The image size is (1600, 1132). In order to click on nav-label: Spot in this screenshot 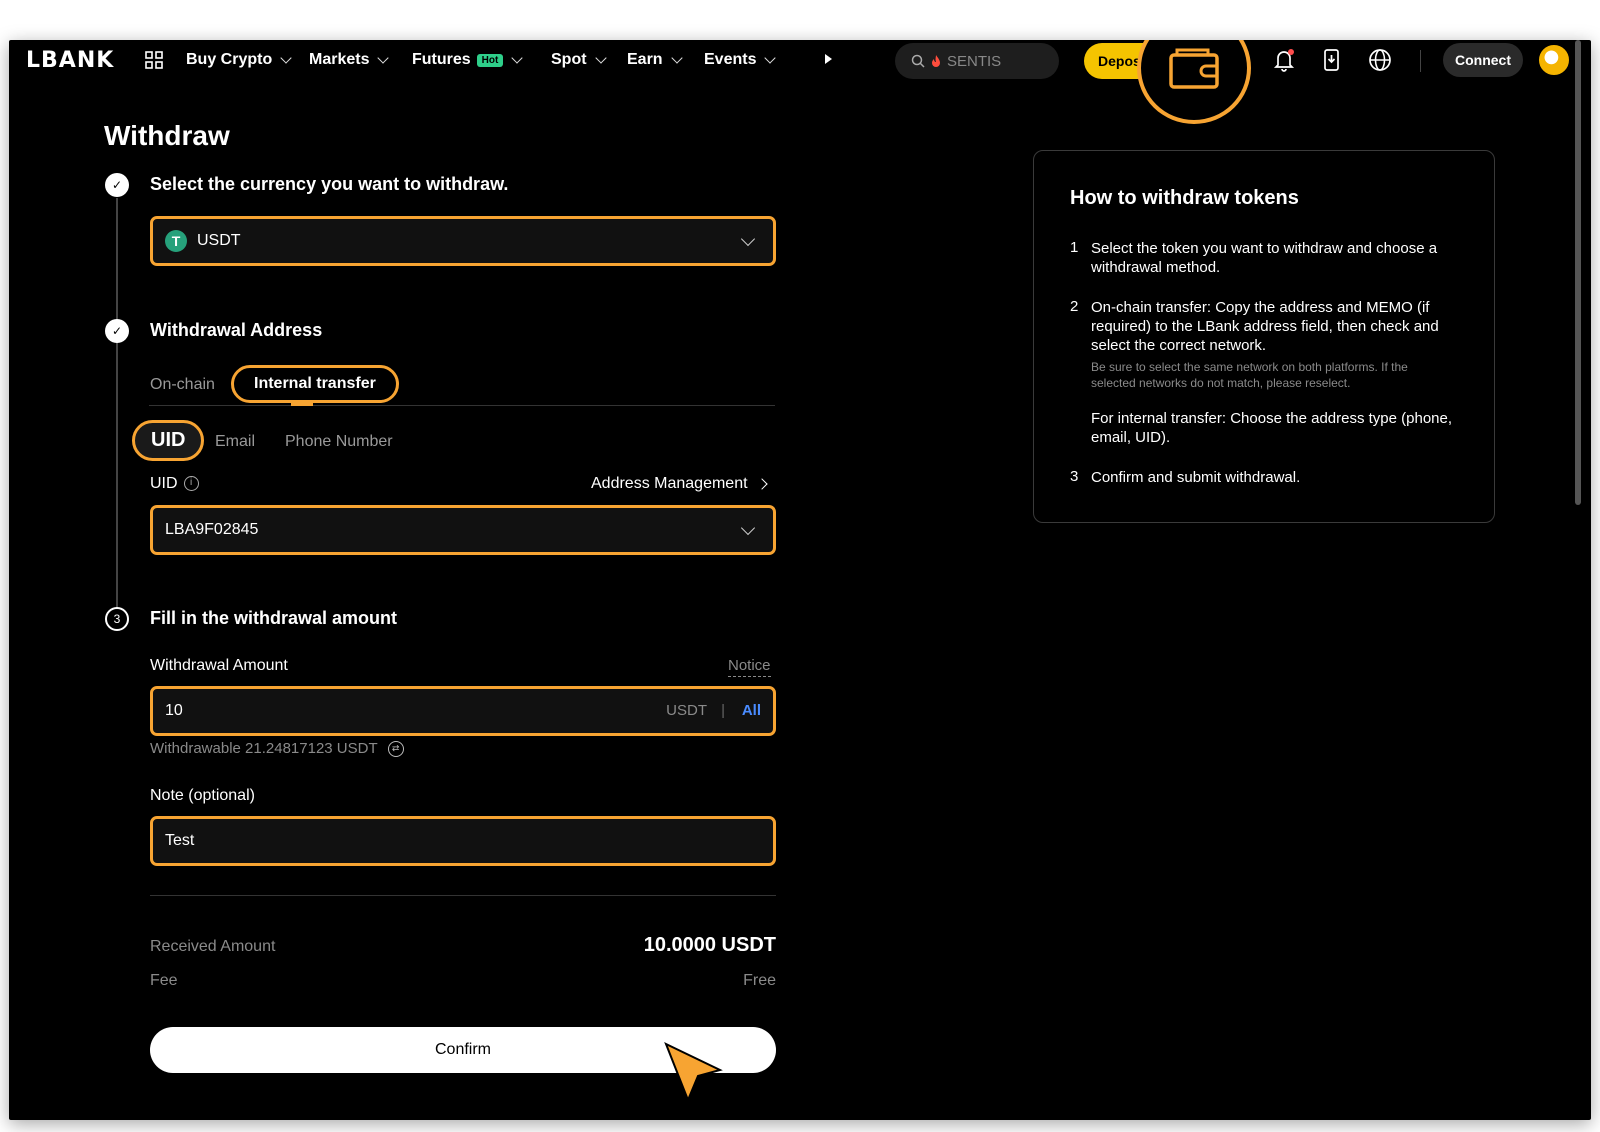, I will do `click(569, 59)`.